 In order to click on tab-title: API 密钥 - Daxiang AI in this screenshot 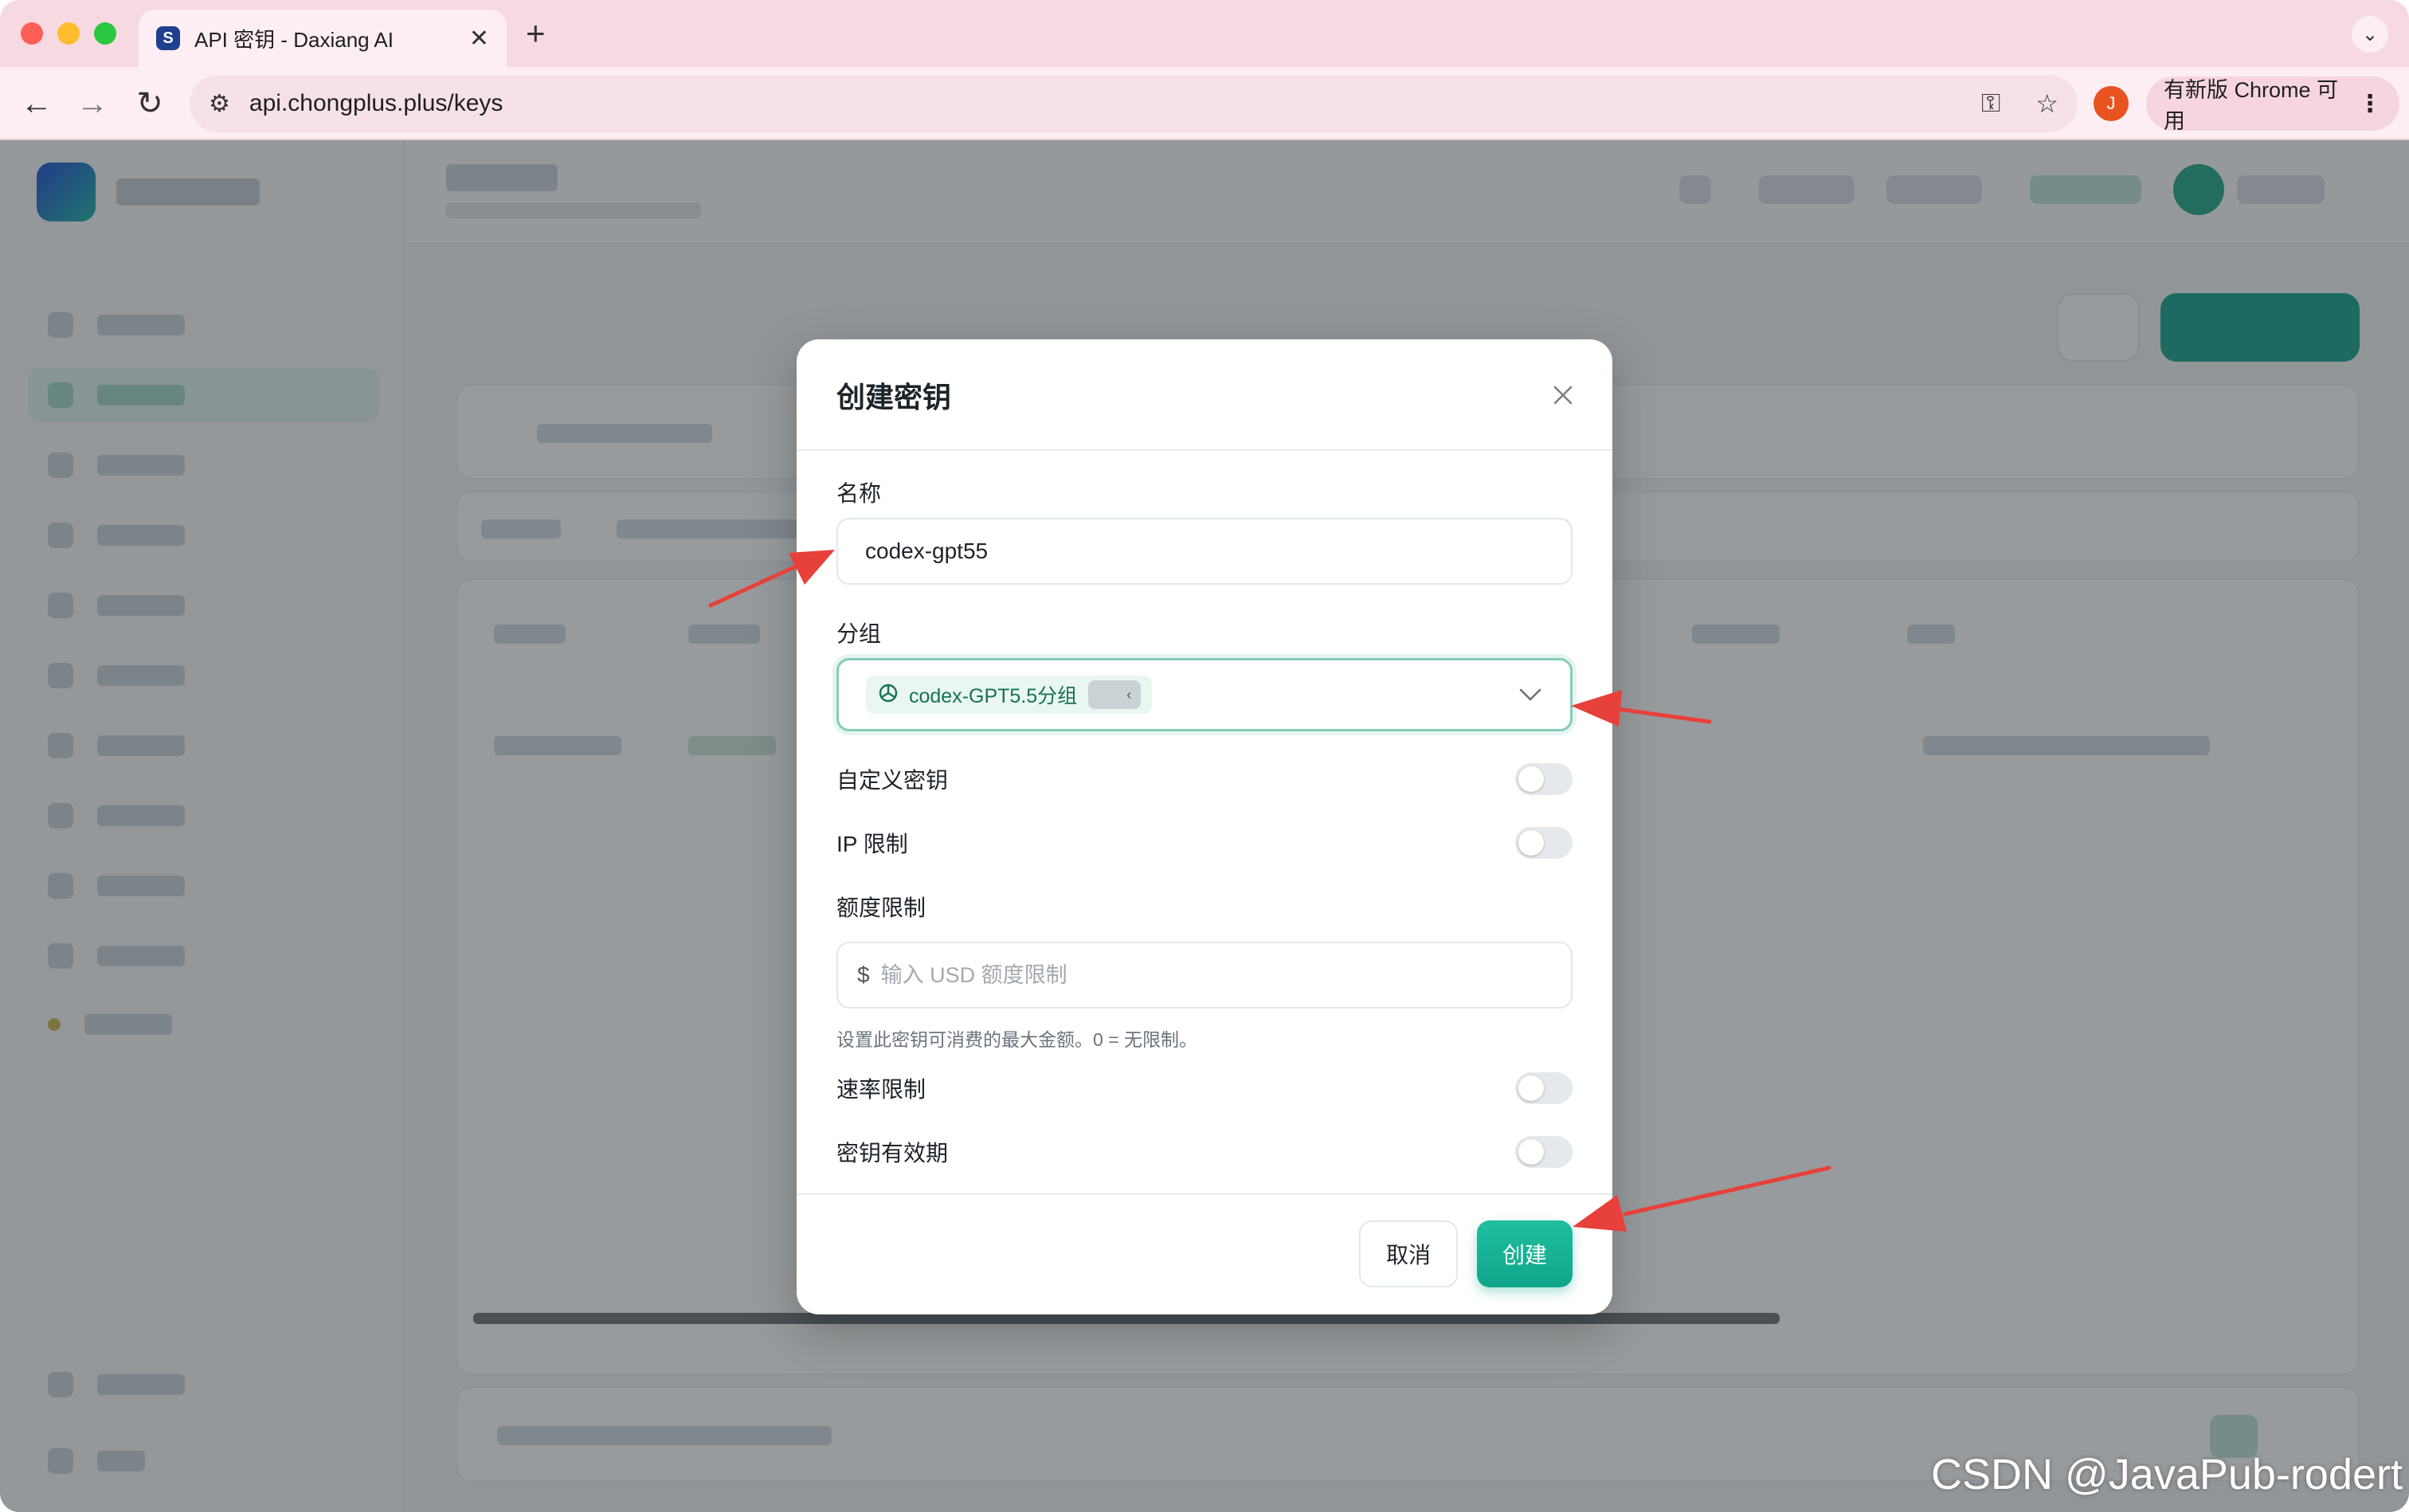, I will do `click(294, 39)`.